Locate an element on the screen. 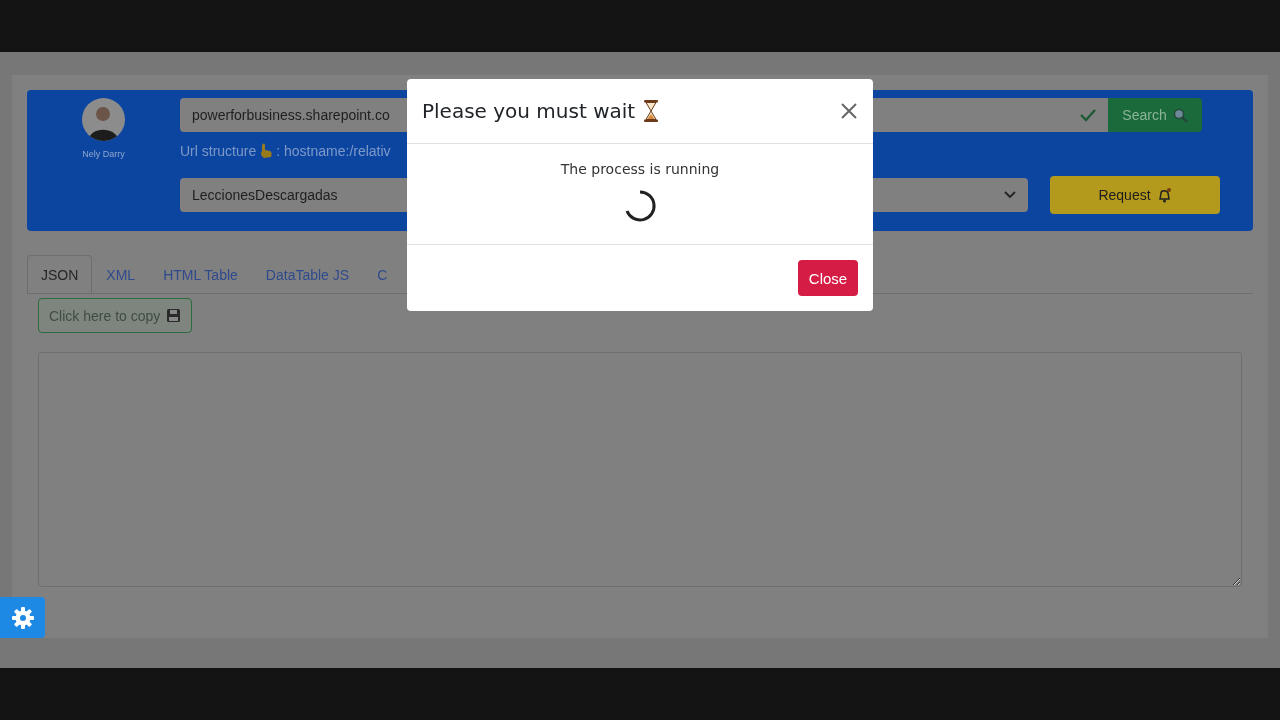  user-name: Nely Darry is located at coordinates (103, 154).